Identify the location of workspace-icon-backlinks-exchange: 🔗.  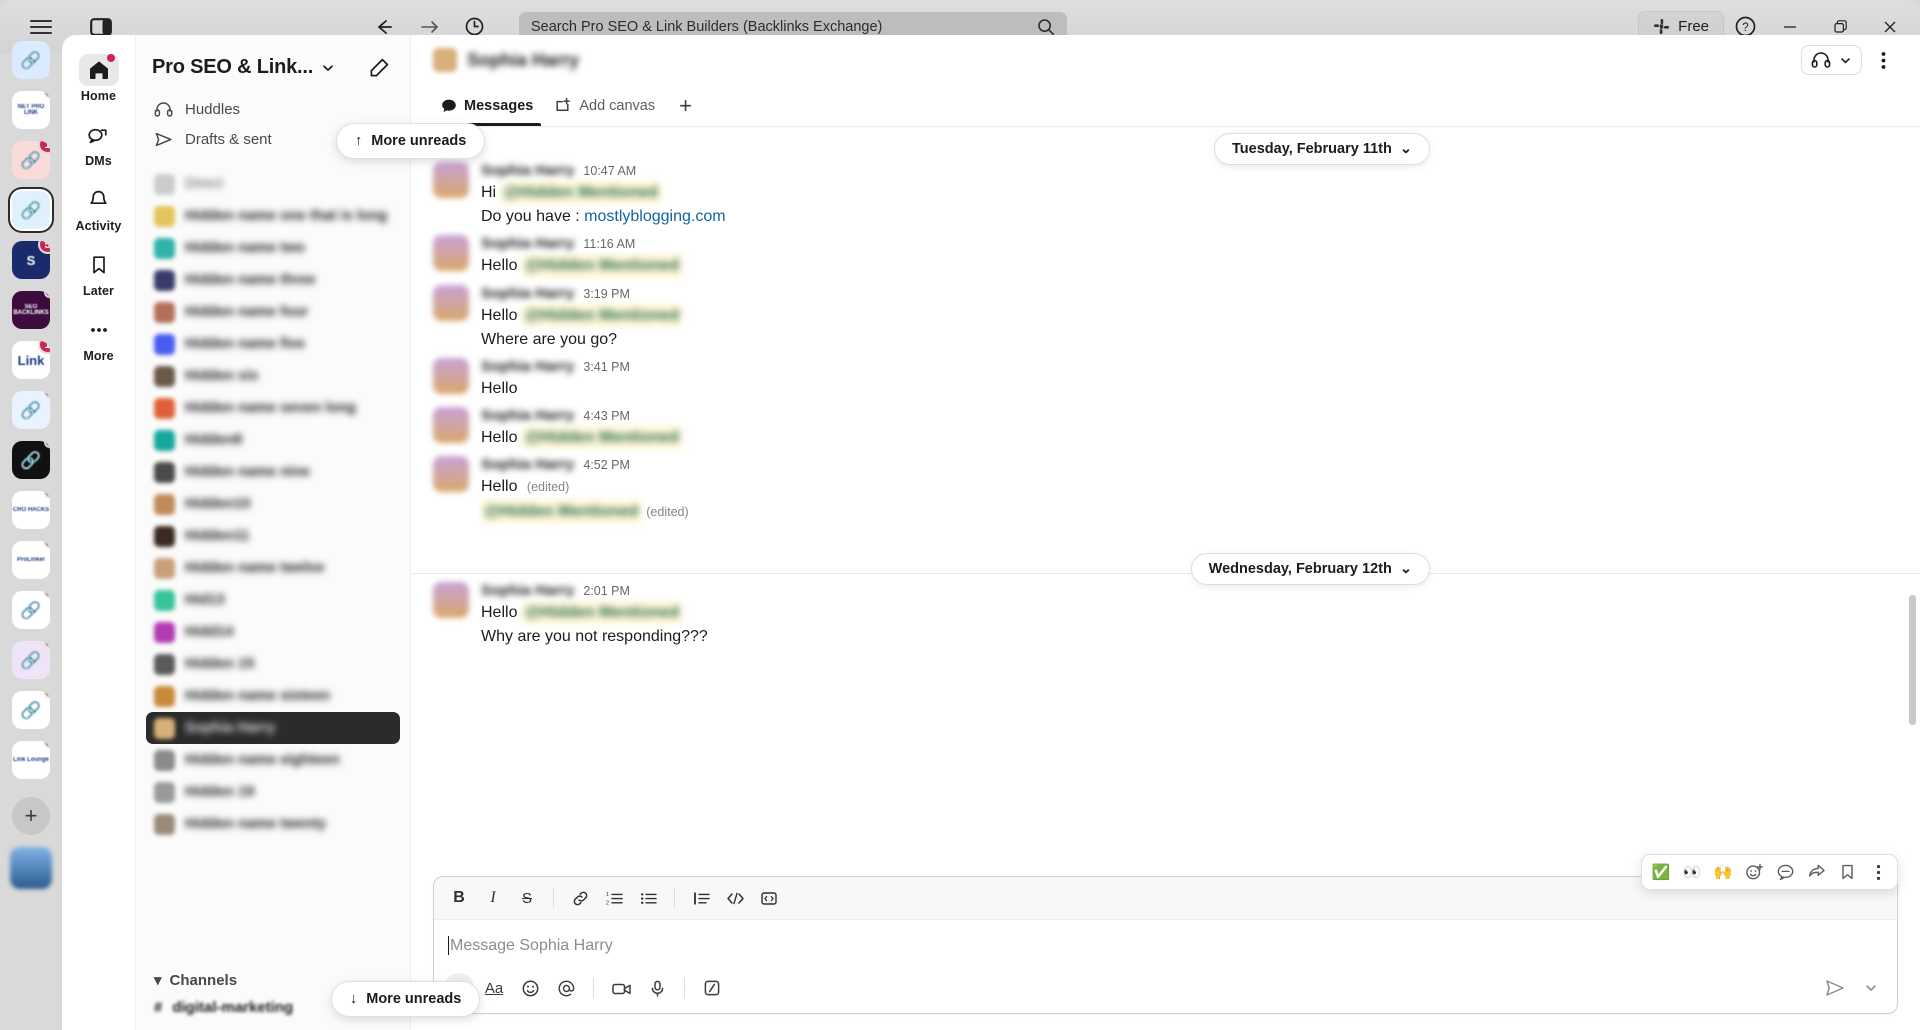
(31, 210).